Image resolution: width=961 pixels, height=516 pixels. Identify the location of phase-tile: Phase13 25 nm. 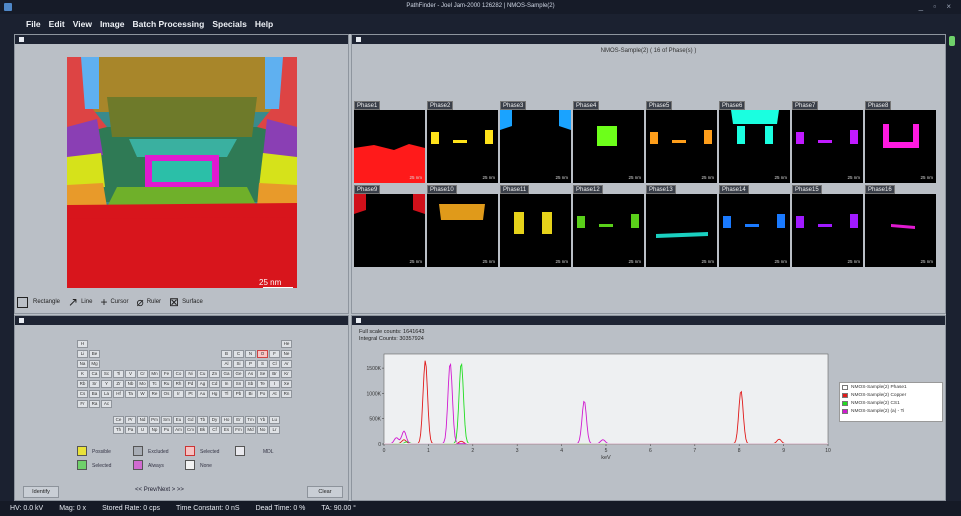
(681, 226).